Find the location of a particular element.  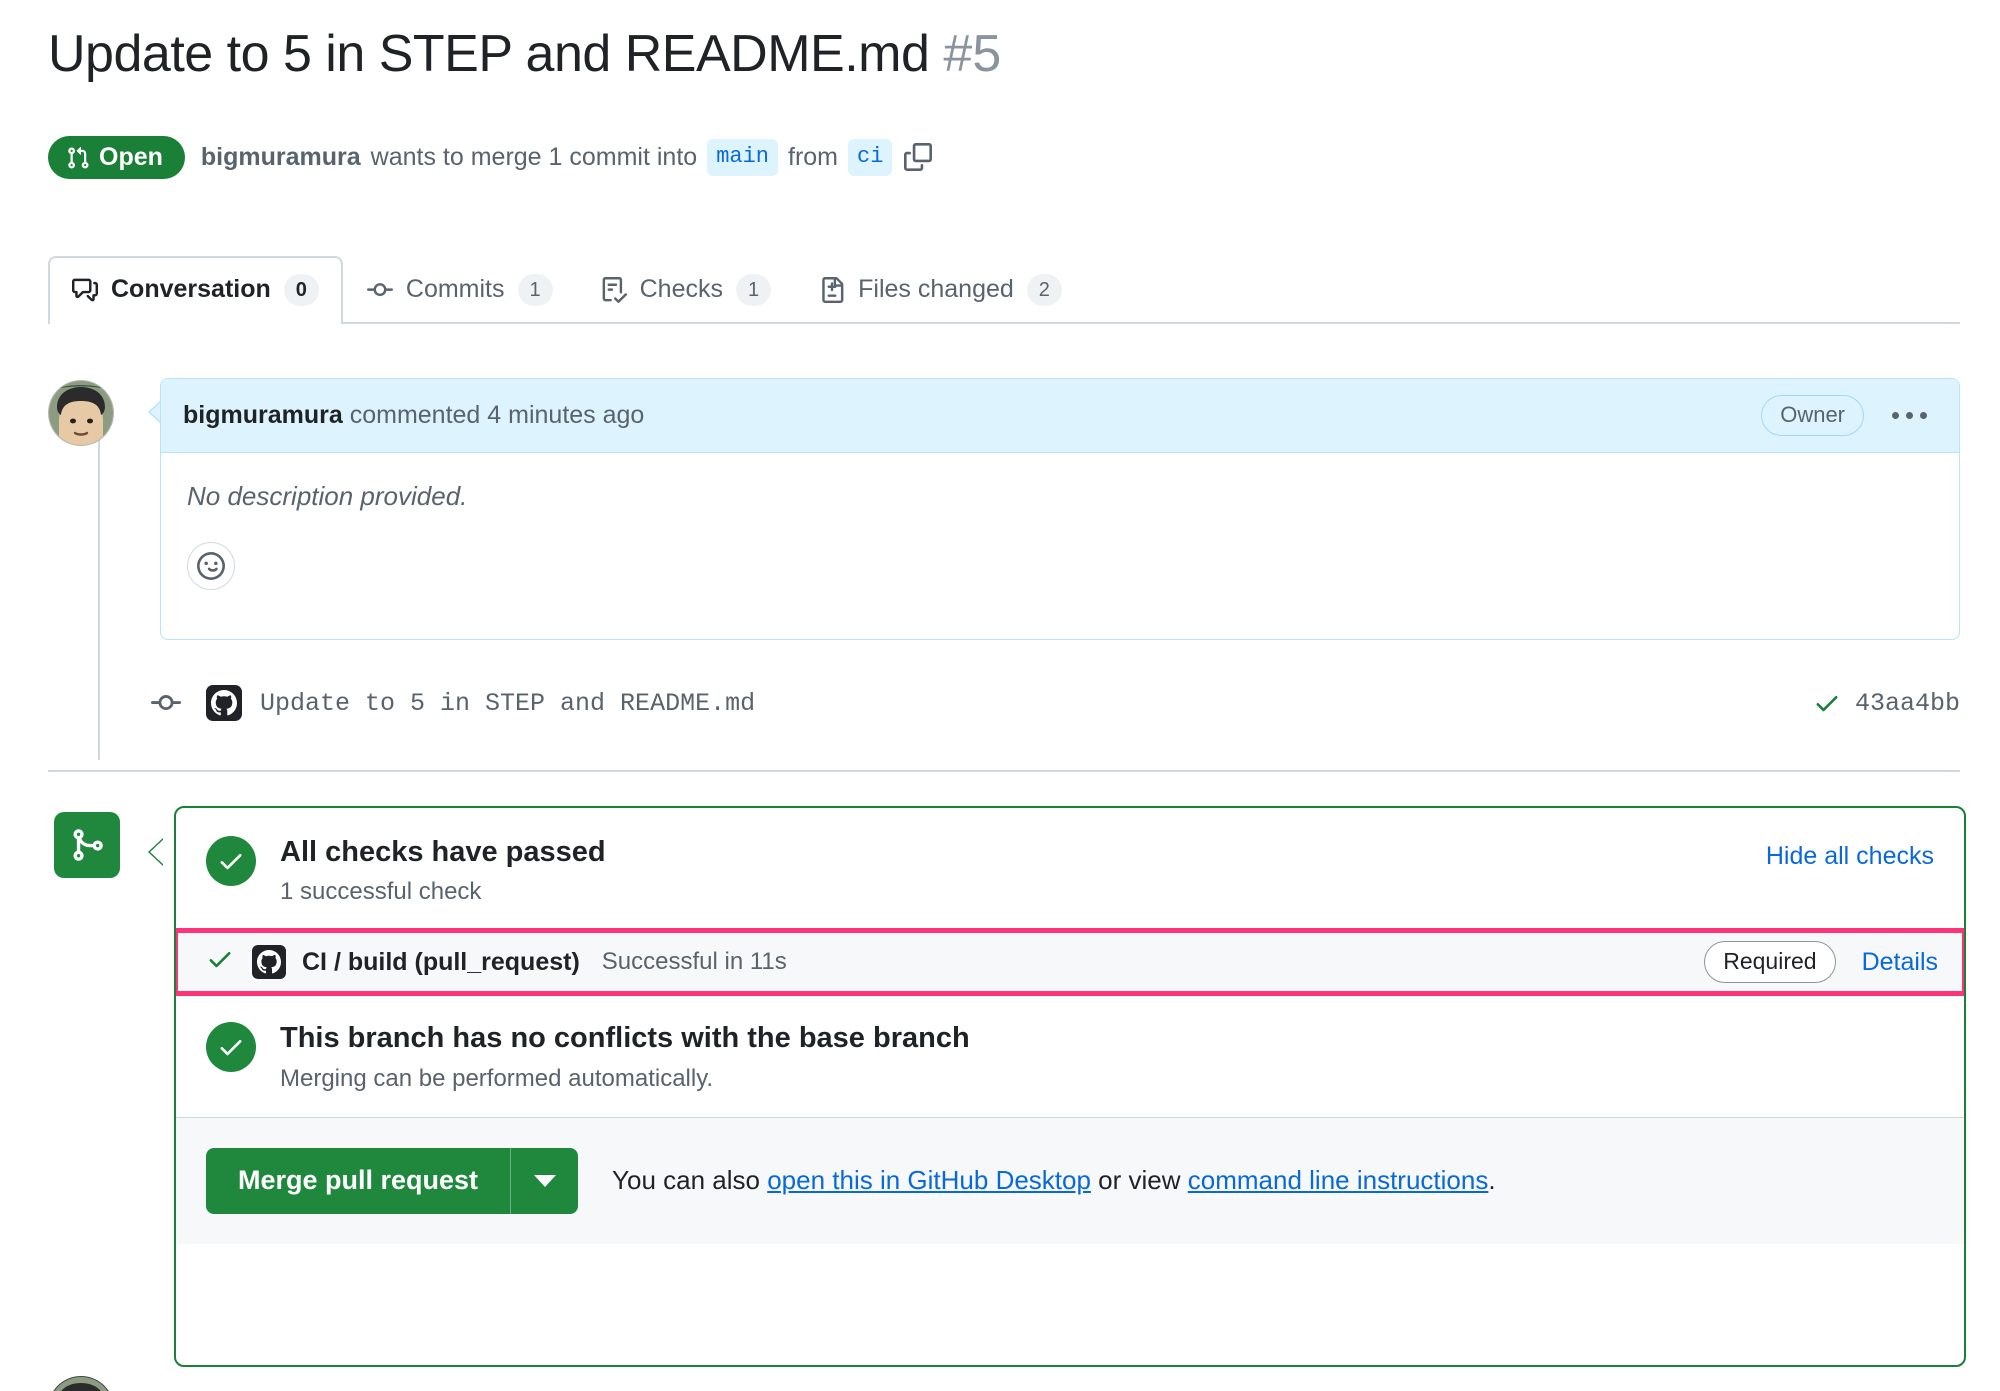

check-name: CI / build (pull_request) is located at coordinates (441, 962).